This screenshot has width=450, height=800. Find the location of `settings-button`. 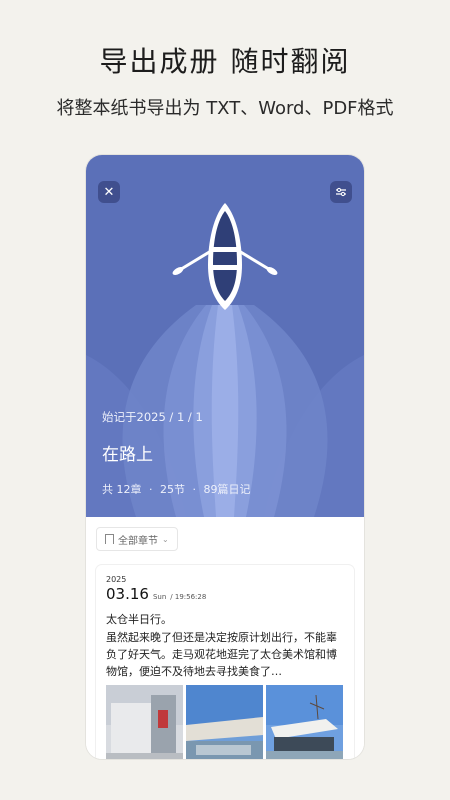

settings-button is located at coordinates (341, 192).